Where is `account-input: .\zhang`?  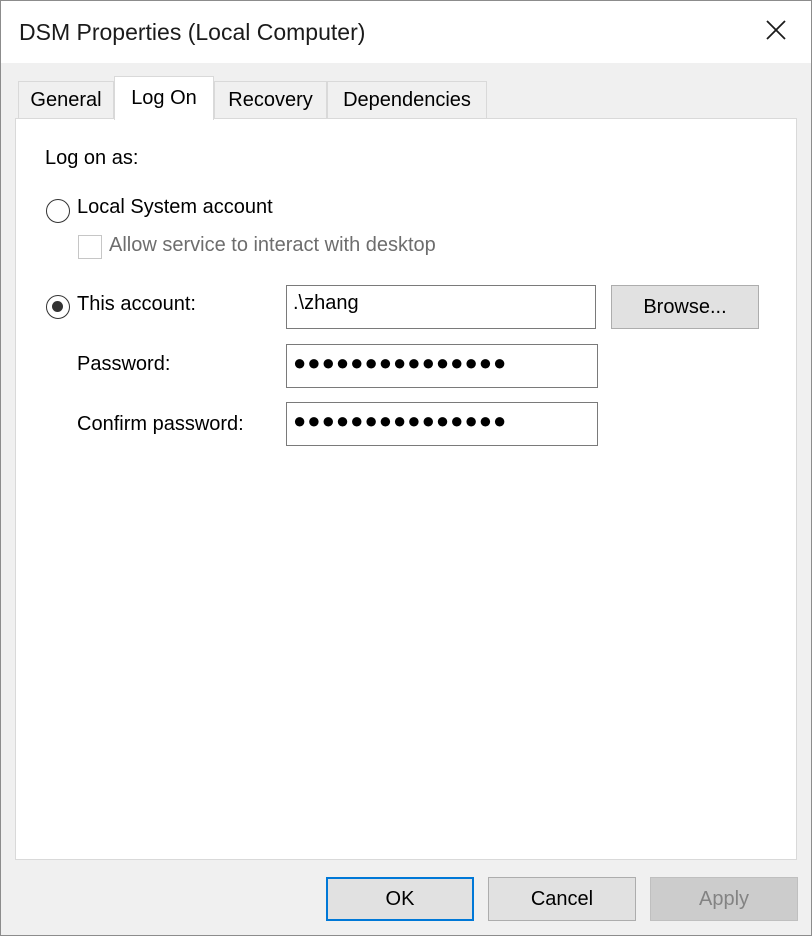 account-input: .\zhang is located at coordinates (441, 307).